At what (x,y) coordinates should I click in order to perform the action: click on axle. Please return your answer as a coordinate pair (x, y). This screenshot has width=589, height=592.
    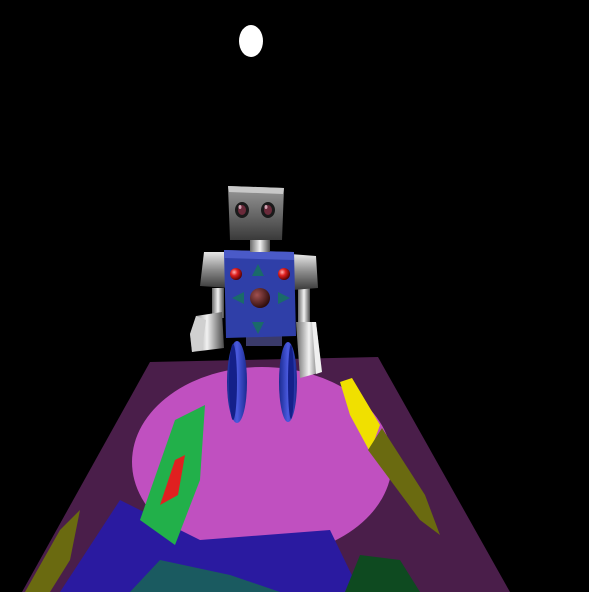
    Looking at the image, I should click on (264, 341).